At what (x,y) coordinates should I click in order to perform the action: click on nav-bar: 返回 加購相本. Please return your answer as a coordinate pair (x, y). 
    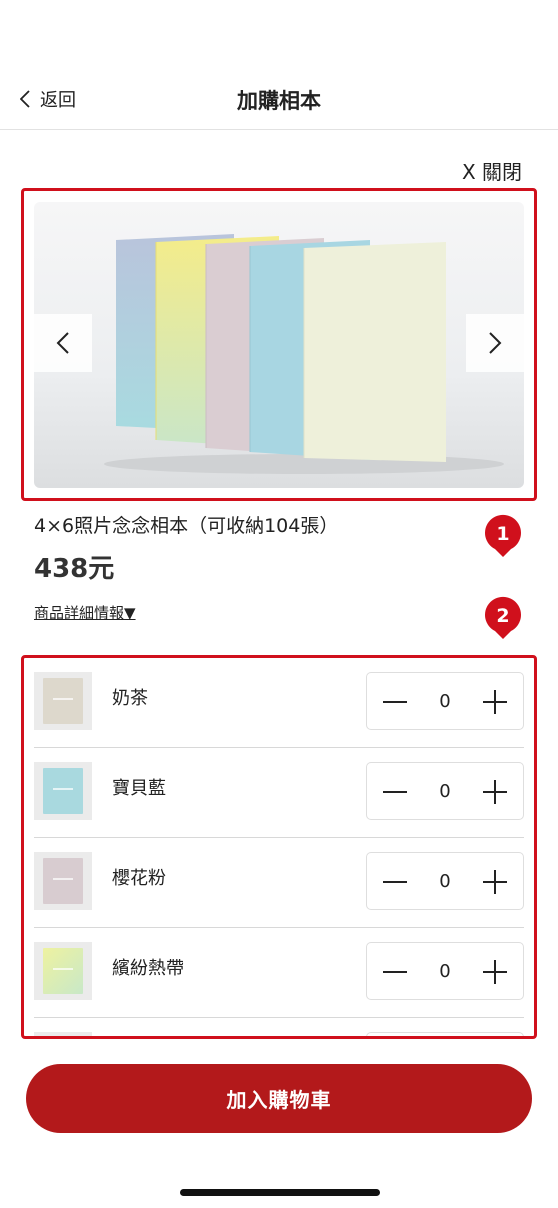
    Looking at the image, I should click on (279, 100).